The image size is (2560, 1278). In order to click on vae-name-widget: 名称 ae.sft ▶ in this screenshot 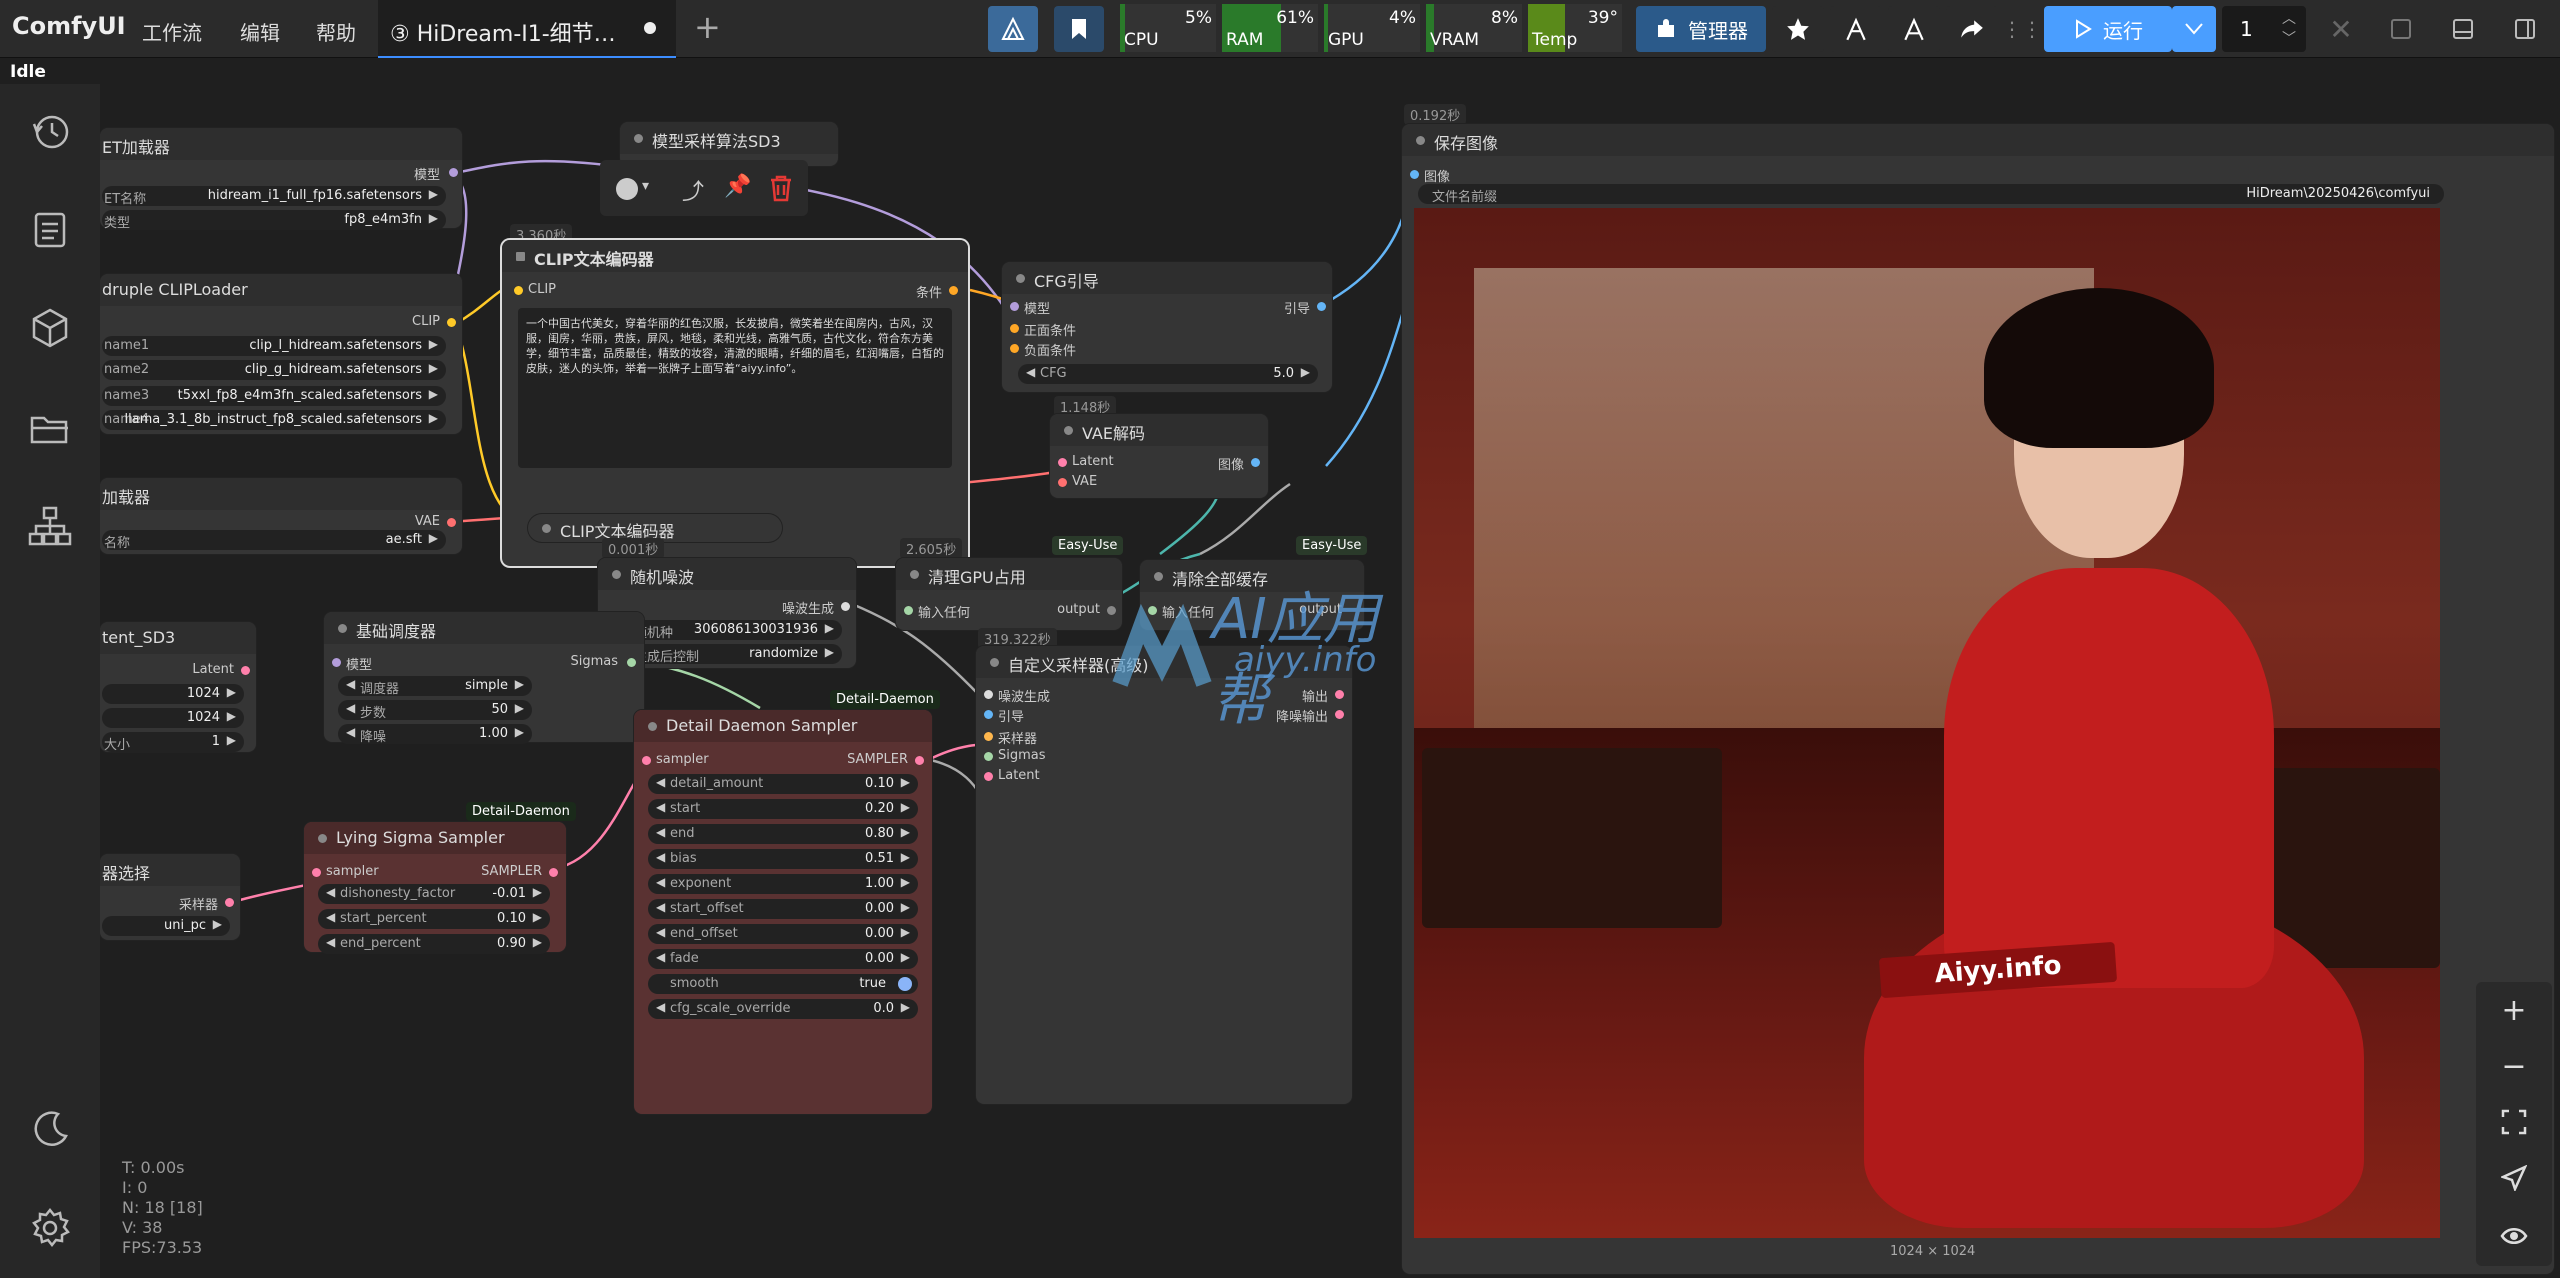, I will do `click(274, 540)`.